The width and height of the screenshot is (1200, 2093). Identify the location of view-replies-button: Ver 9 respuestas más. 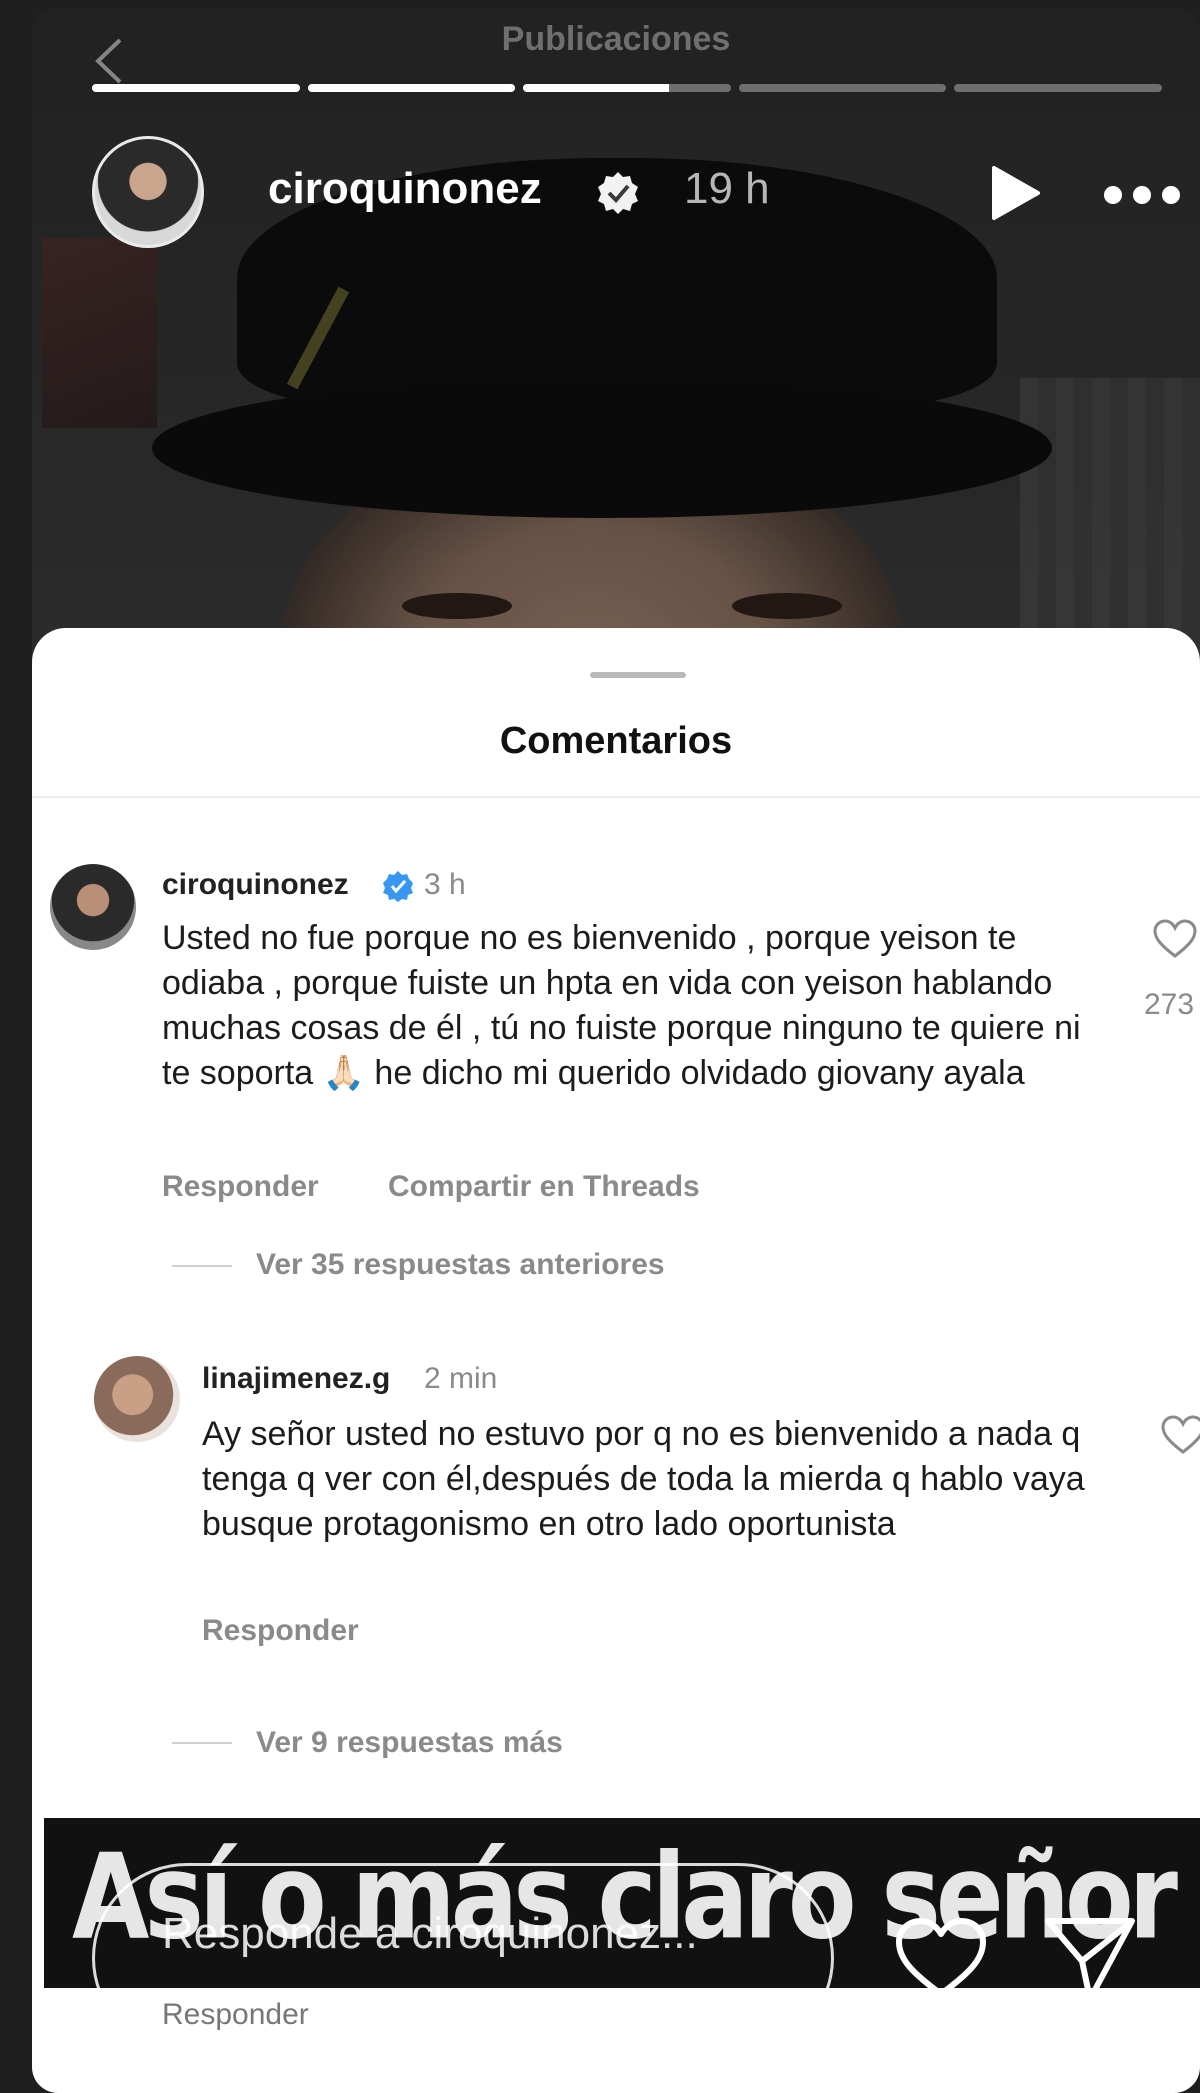
(409, 1743).